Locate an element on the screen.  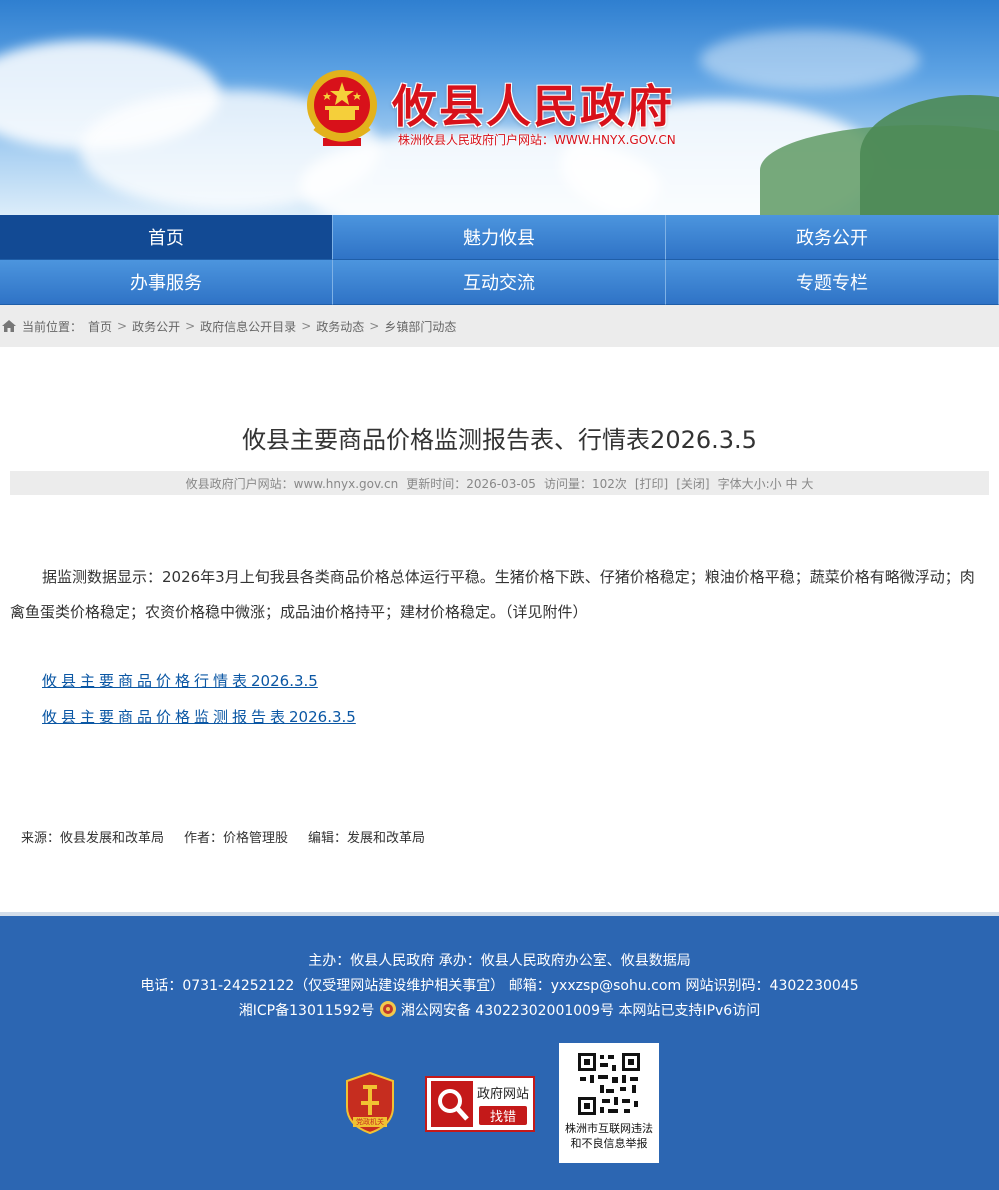
font-medium-button: 中 is located at coordinates (791, 484).